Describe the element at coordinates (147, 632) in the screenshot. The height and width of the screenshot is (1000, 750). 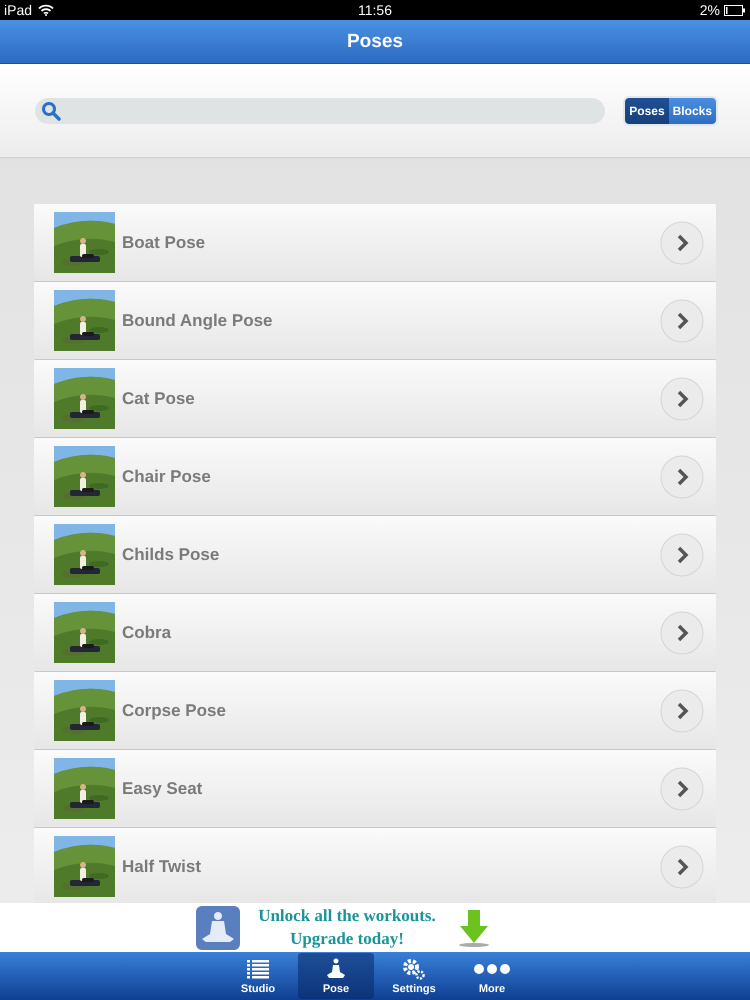
I see `pose-name: Cobra` at that location.